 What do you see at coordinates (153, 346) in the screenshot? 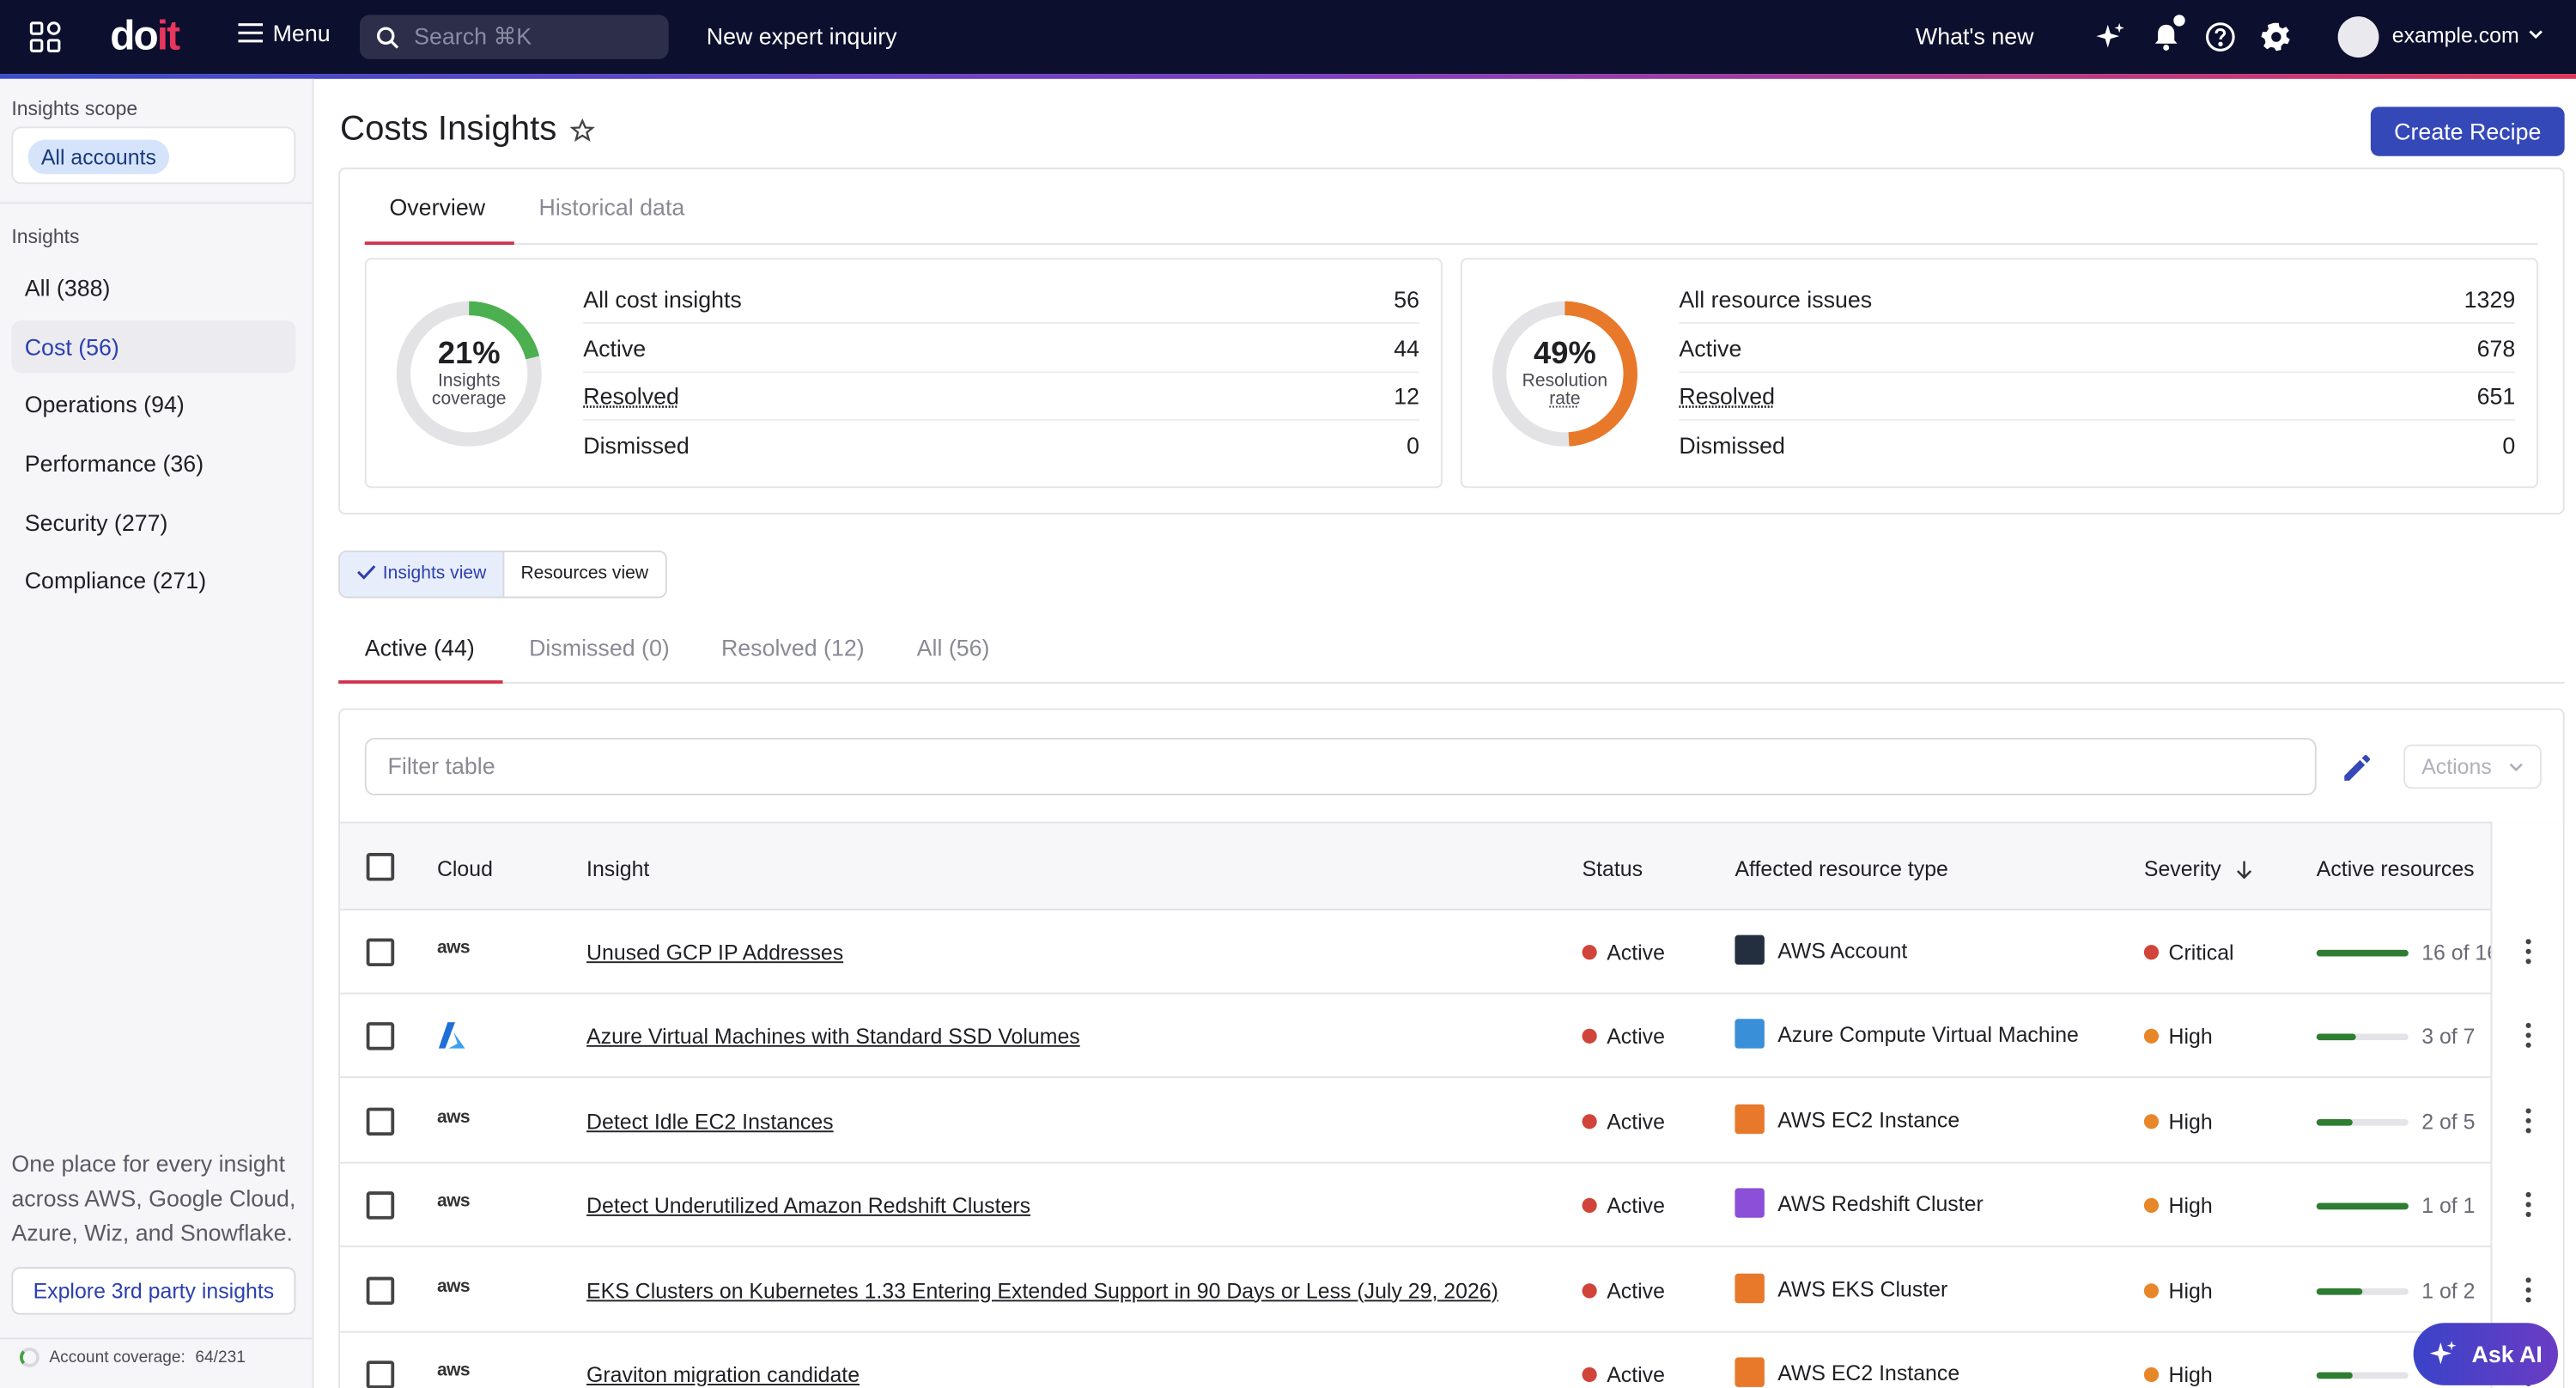
I see `sidebar-item-cost: Cost (56)` at bounding box center [153, 346].